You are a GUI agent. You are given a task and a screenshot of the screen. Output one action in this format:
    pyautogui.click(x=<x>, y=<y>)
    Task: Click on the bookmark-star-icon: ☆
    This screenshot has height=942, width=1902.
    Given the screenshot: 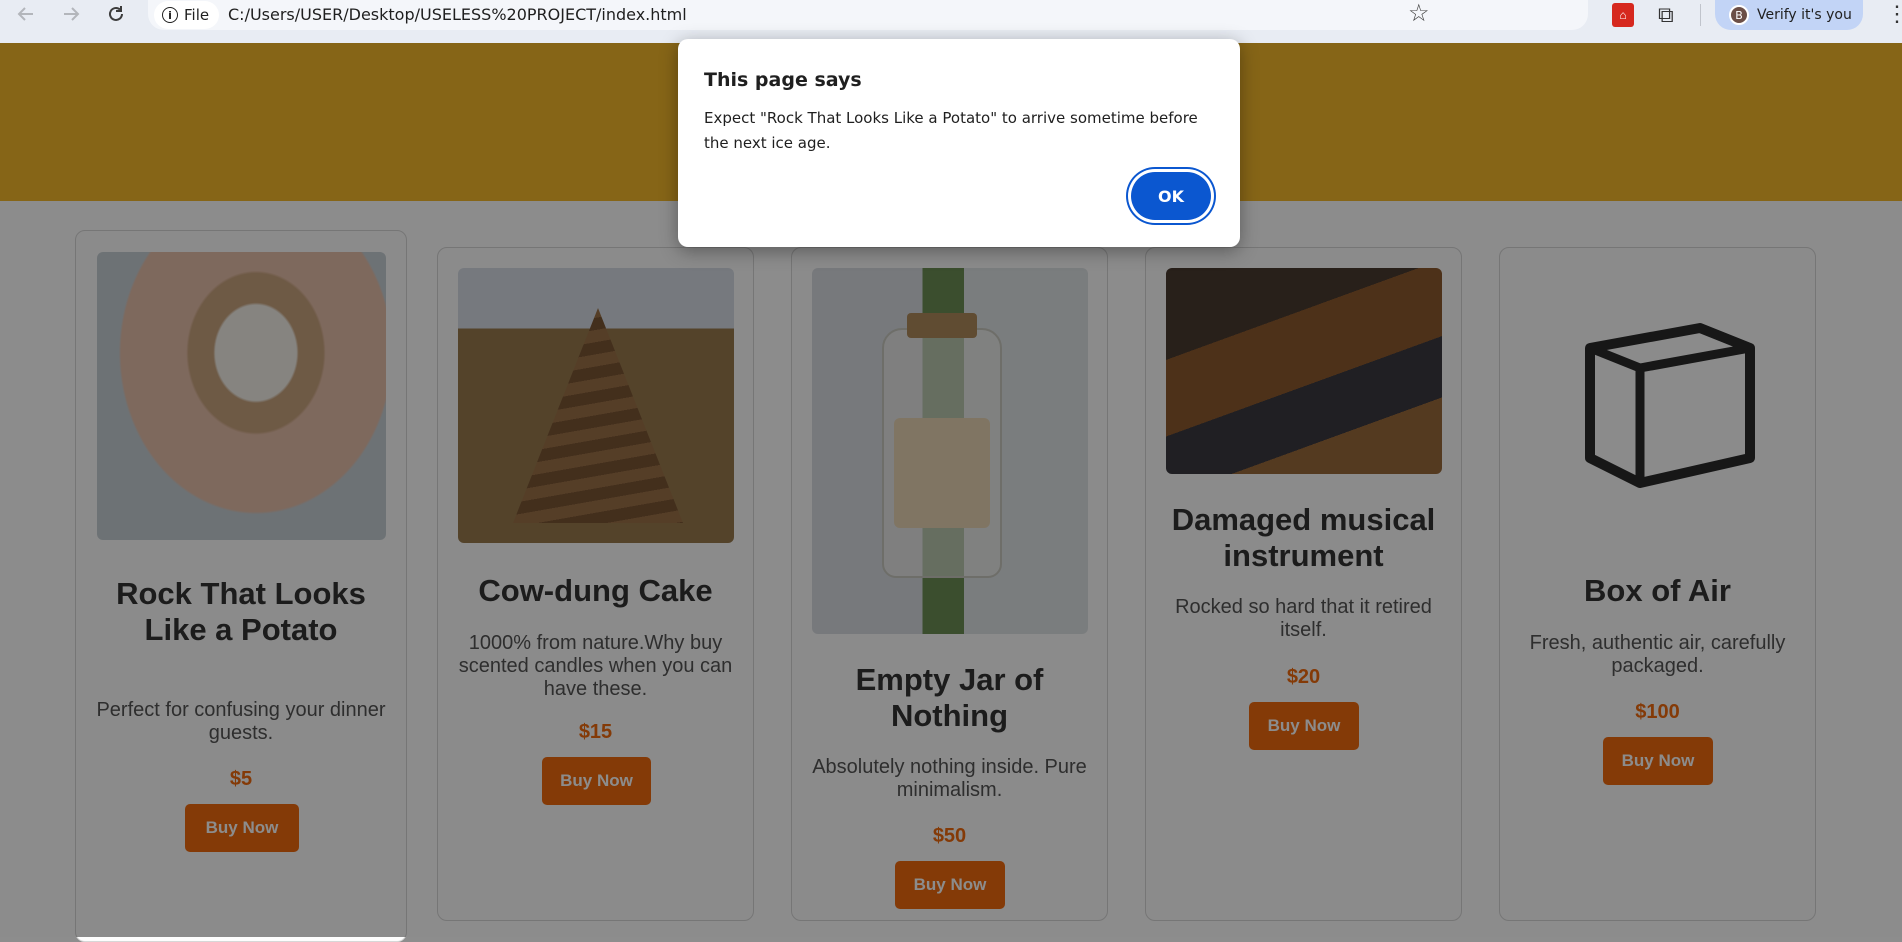 What is the action you would take?
    pyautogui.click(x=1419, y=14)
    